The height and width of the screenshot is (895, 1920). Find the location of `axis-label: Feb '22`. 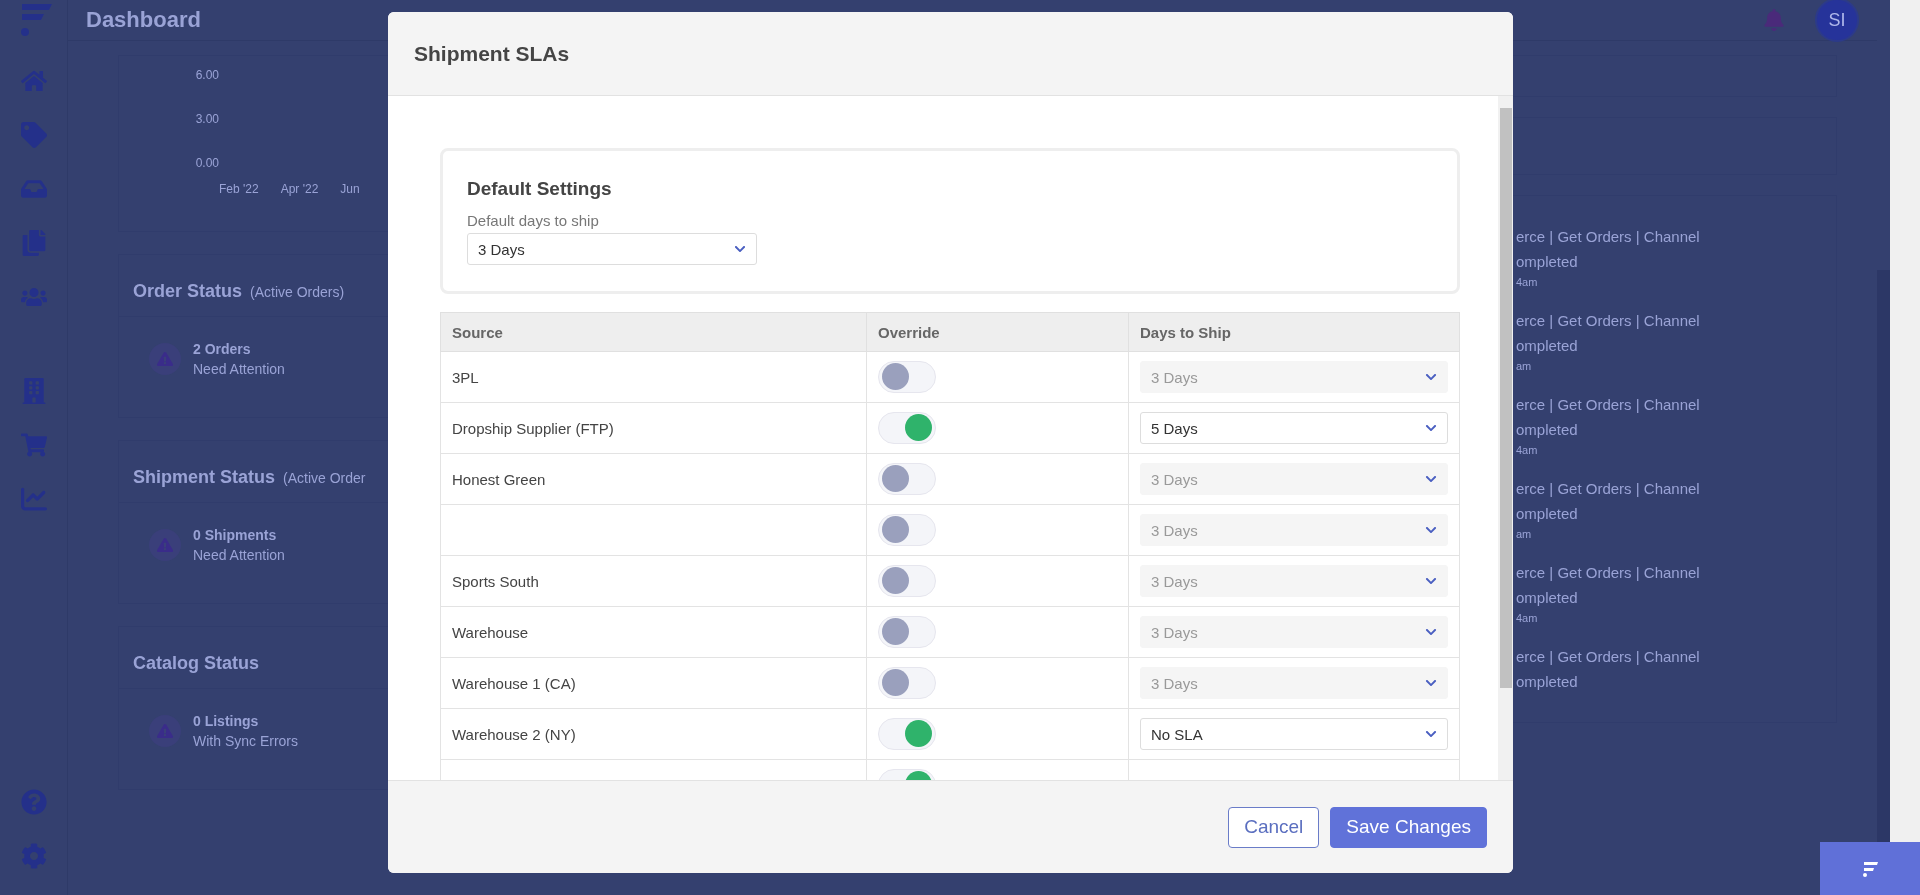

axis-label: Feb '22 is located at coordinates (239, 190).